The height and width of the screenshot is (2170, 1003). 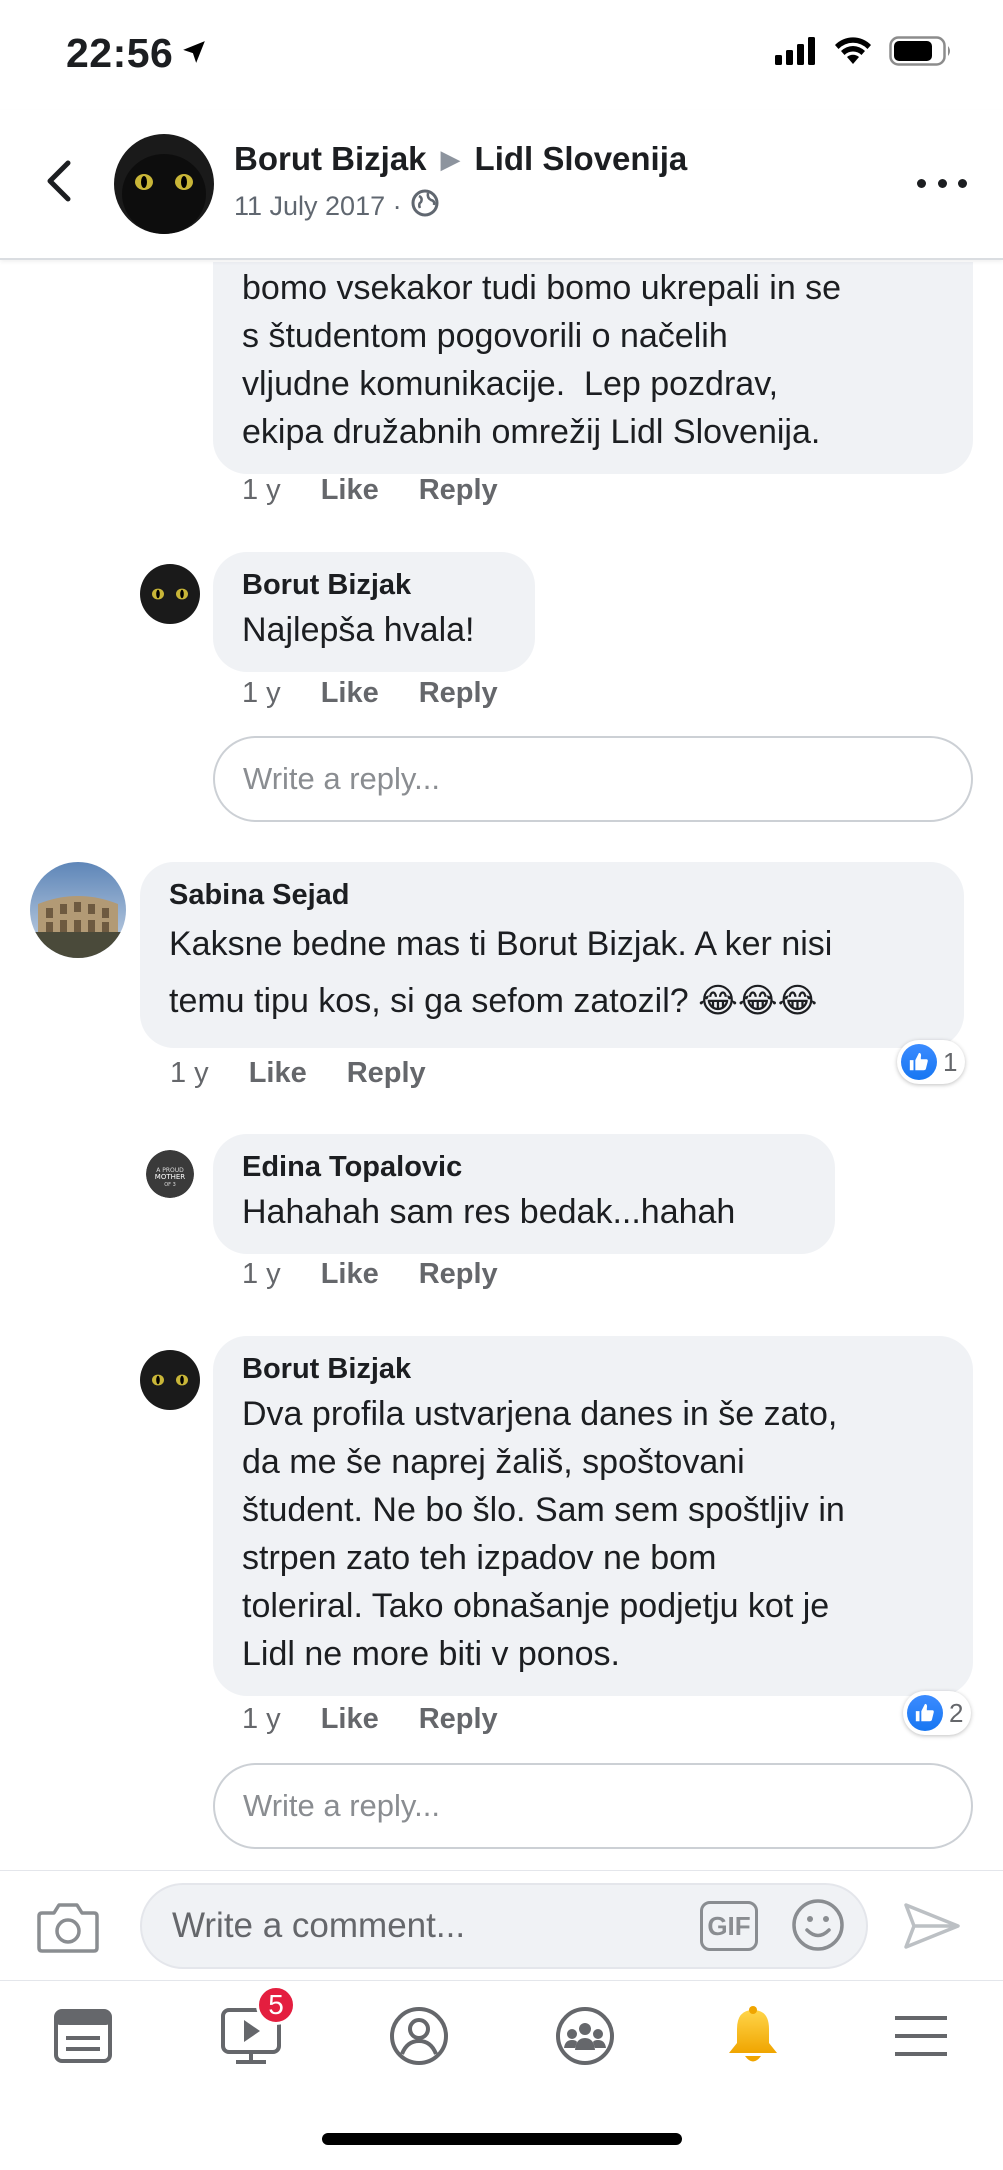 I want to click on camera-button, so click(x=68, y=1929).